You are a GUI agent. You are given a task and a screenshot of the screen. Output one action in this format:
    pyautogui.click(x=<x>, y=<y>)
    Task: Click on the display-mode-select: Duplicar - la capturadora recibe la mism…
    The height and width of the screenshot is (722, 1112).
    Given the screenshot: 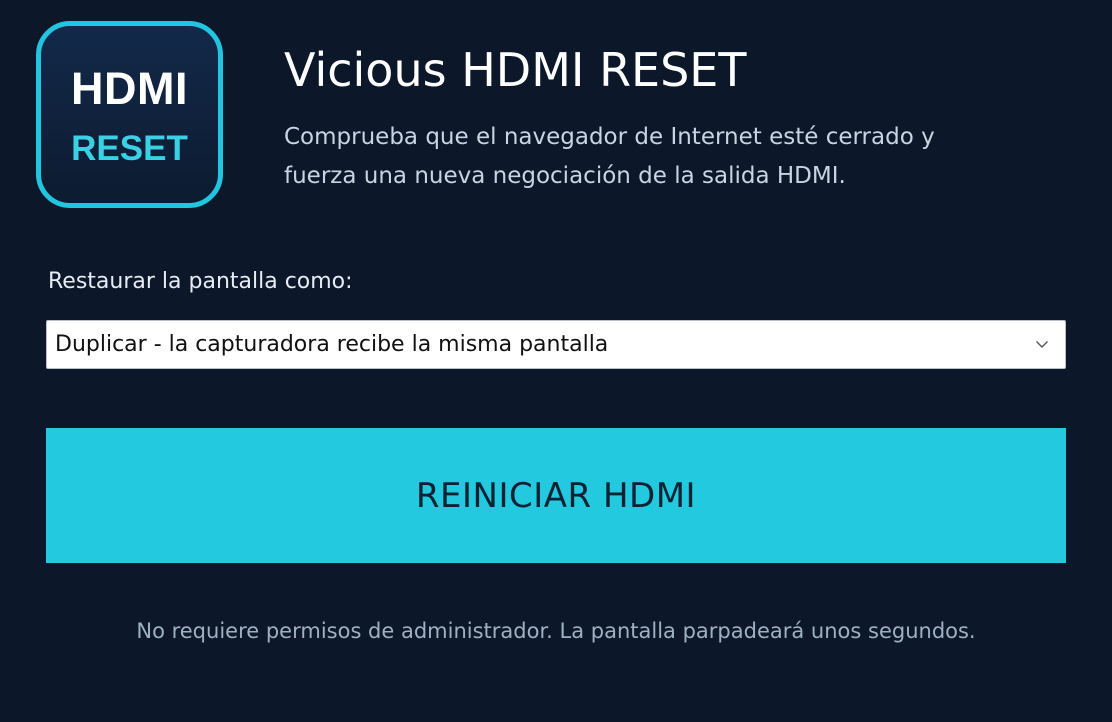 What is the action you would take?
    pyautogui.click(x=556, y=344)
    